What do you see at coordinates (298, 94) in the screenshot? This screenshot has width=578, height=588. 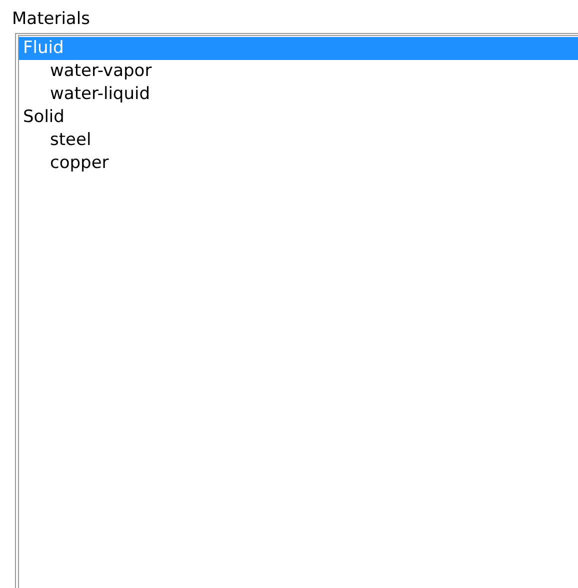 I see `tree-item: water-liquid` at bounding box center [298, 94].